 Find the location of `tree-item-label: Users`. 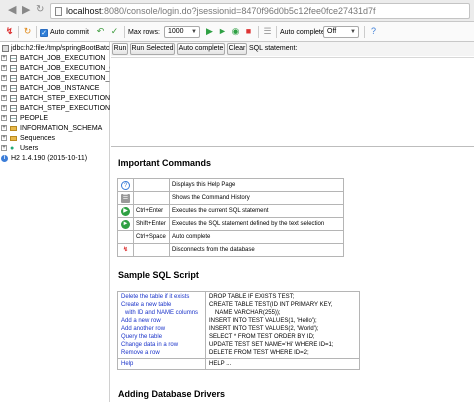

tree-item-label: Users is located at coordinates (29, 148).